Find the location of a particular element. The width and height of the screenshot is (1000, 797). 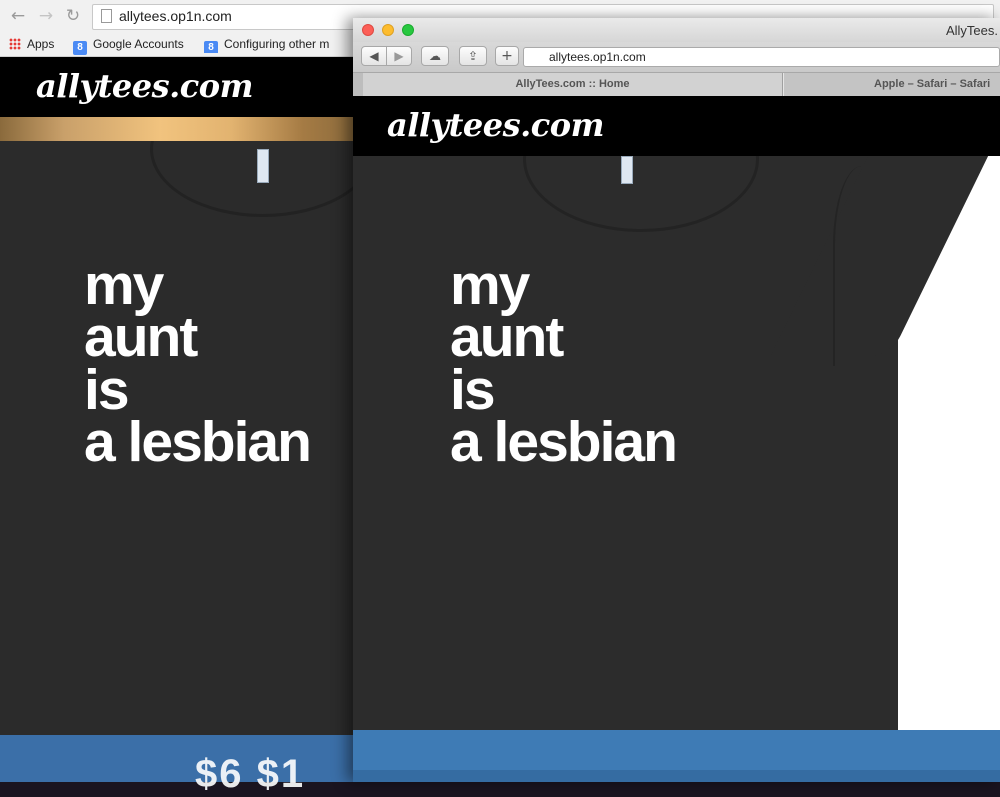

safari-address-bar: allytees.op1n.com is located at coordinates (761, 57).